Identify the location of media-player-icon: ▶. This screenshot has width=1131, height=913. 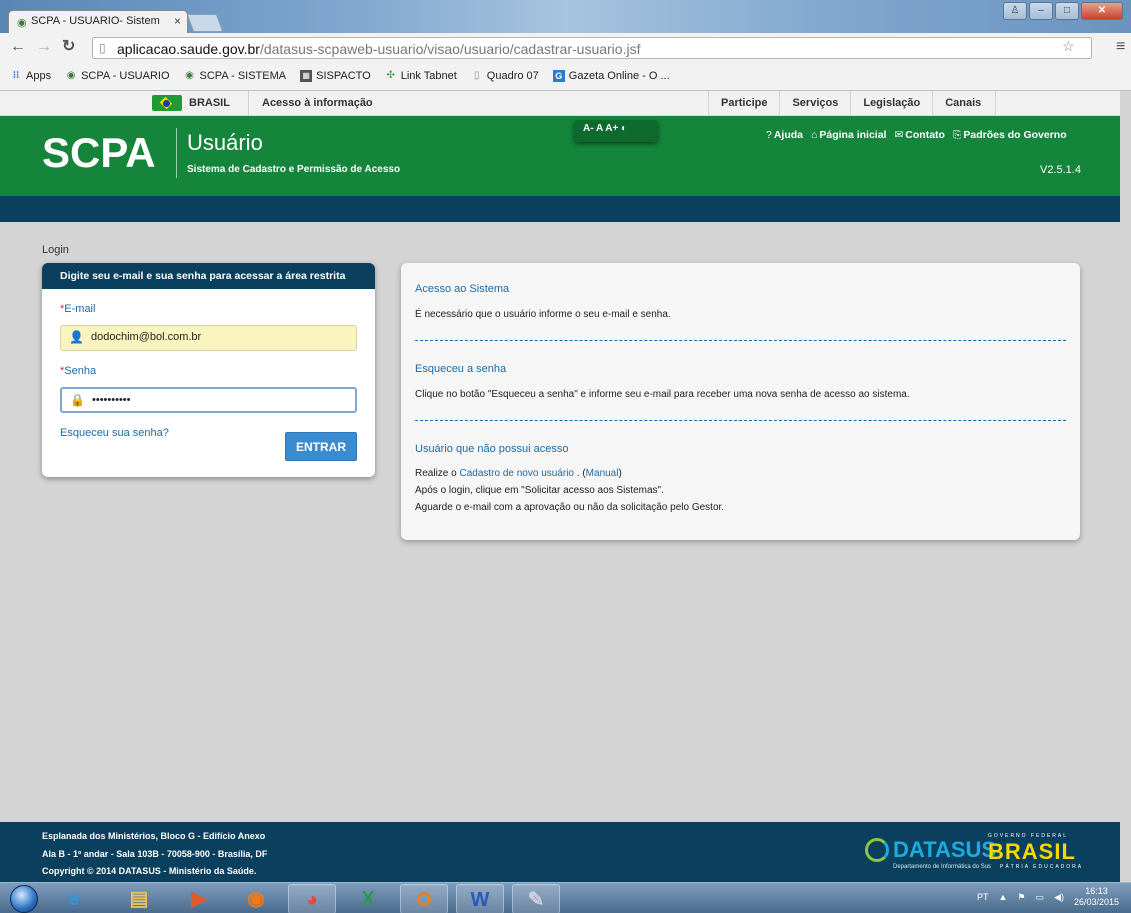
(199, 898).